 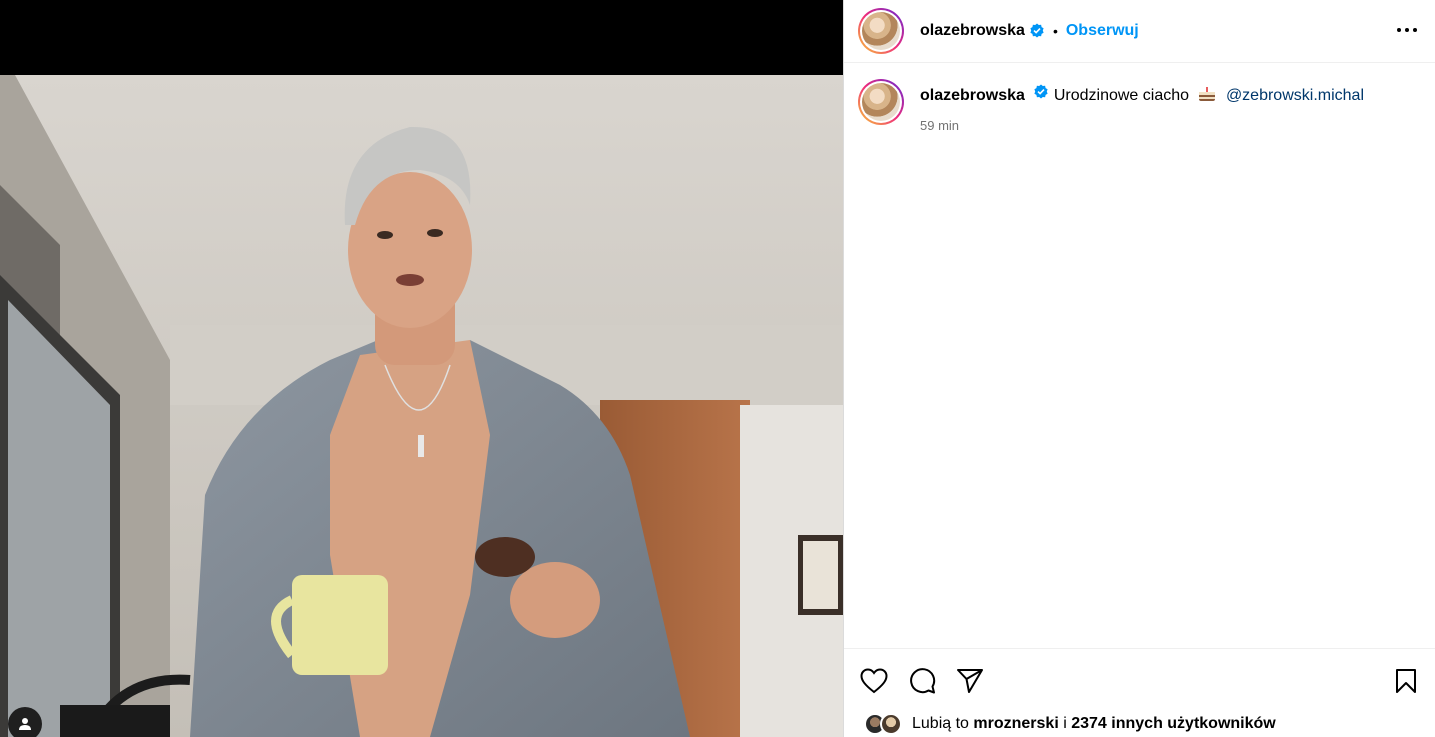 I want to click on comment-icon, so click(x=923, y=681).